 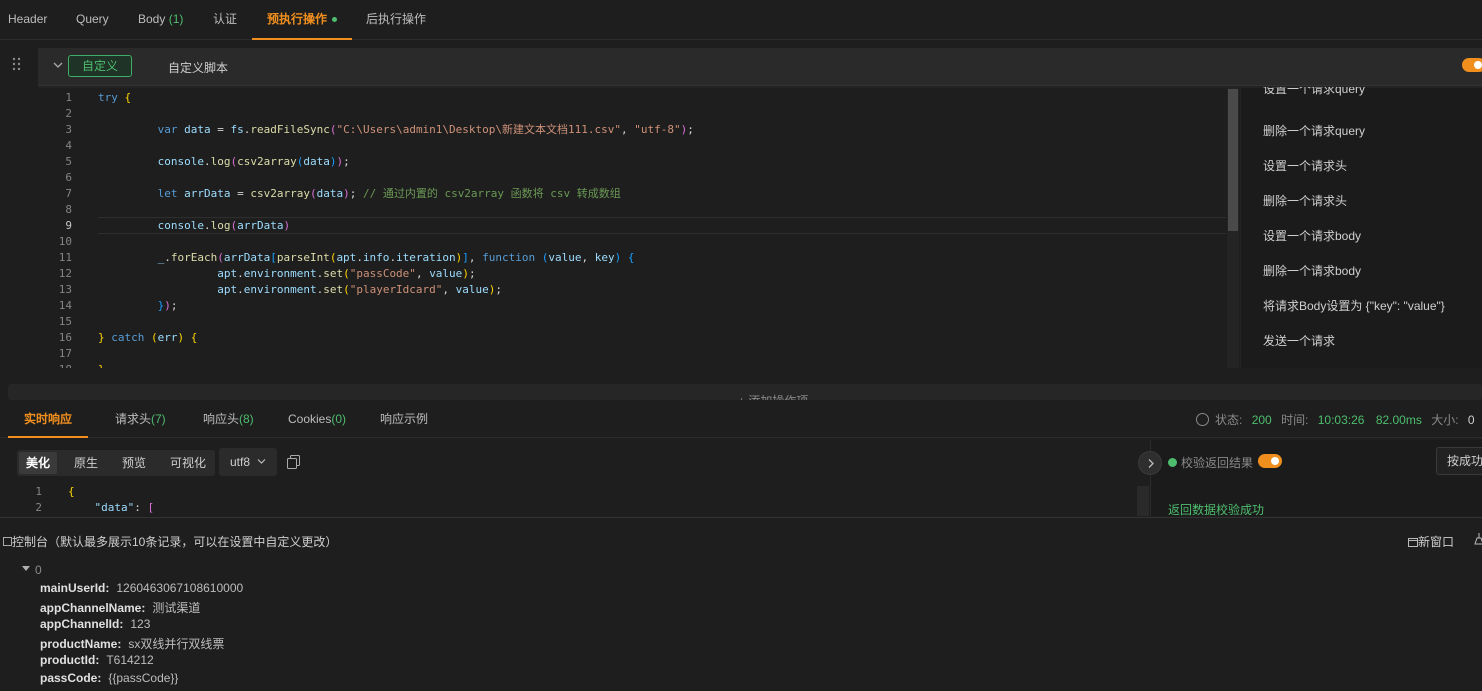 What do you see at coordinates (101, 365) in the screenshot?
I see `code-line: }` at bounding box center [101, 365].